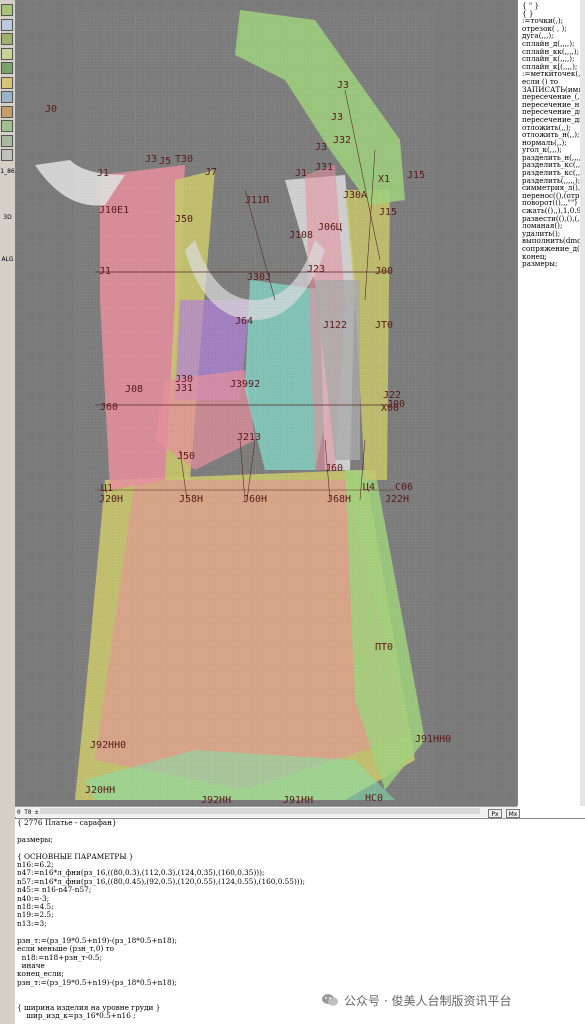  What do you see at coordinates (255, 499) in the screenshot?
I see `point-label-j60h: J60H` at bounding box center [255, 499].